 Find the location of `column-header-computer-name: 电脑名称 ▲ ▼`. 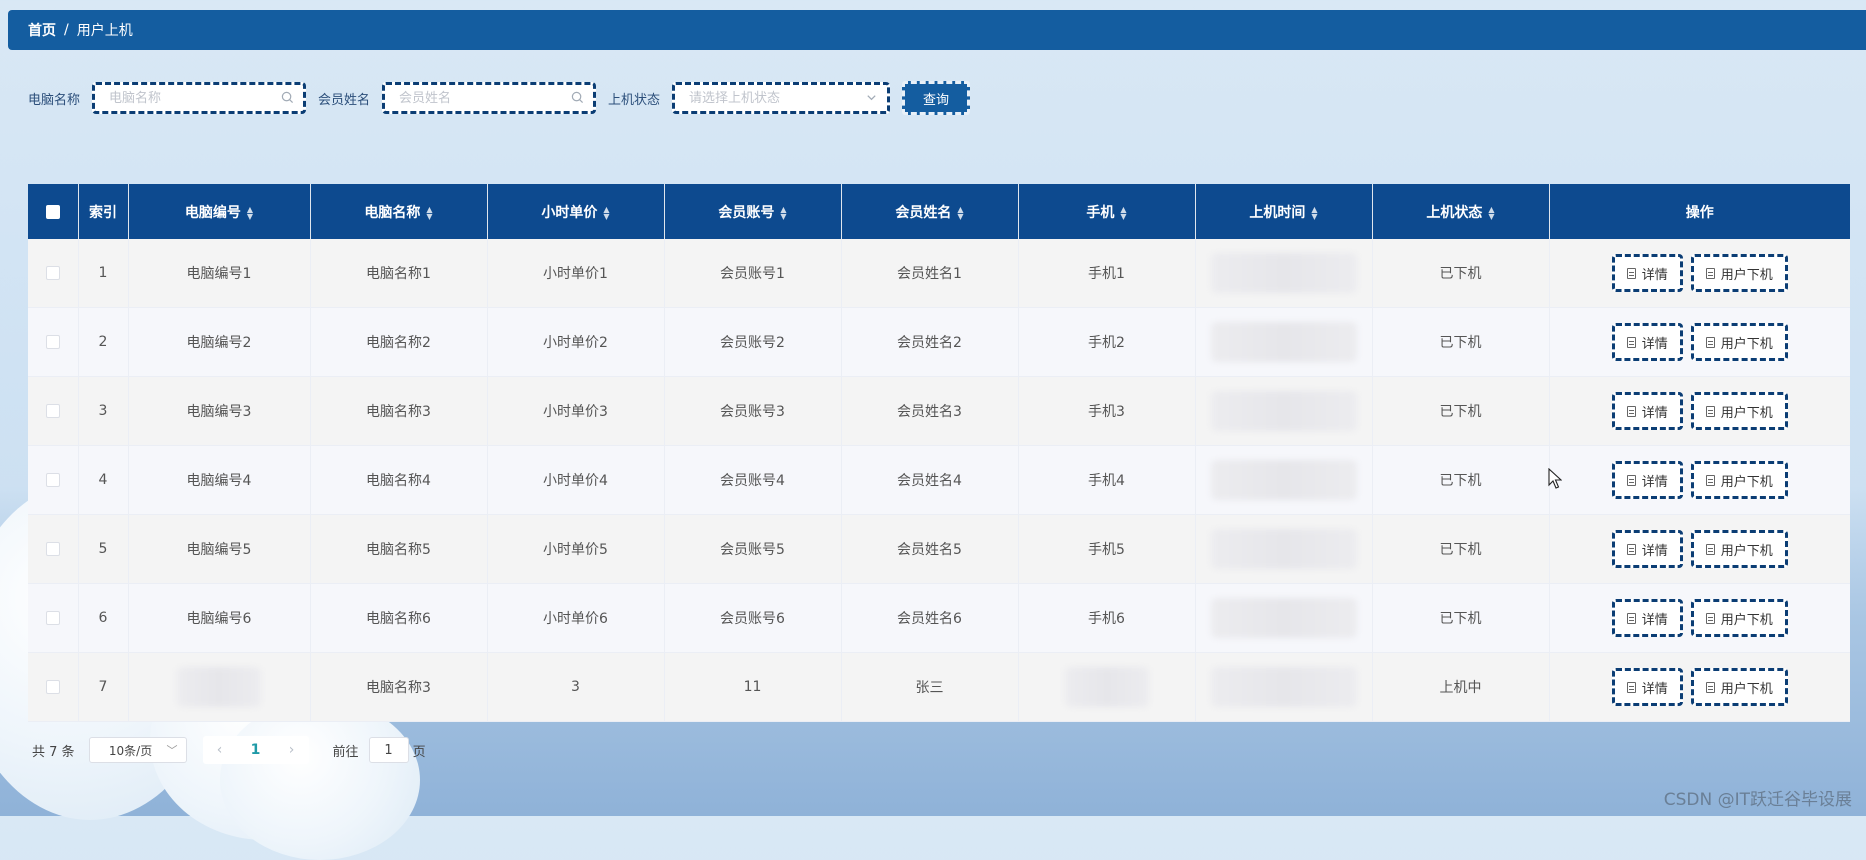

column-header-computer-name: 电脑名称 ▲ ▼ is located at coordinates (399, 211).